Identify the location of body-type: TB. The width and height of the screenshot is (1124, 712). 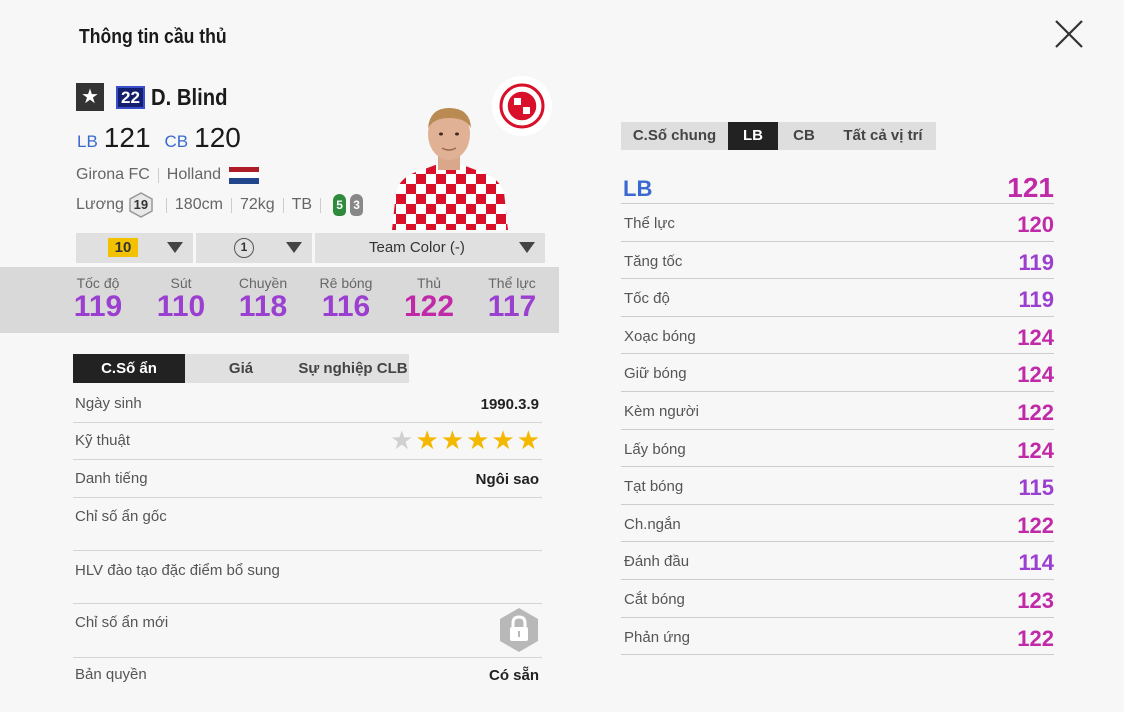
(302, 204).